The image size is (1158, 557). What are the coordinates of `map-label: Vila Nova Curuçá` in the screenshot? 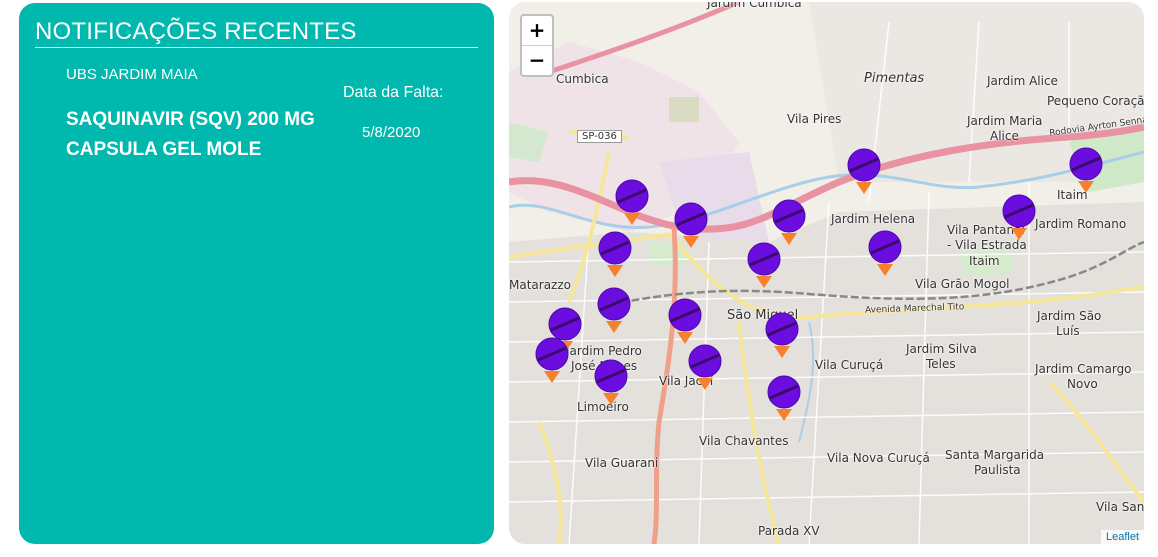 It's located at (878, 458).